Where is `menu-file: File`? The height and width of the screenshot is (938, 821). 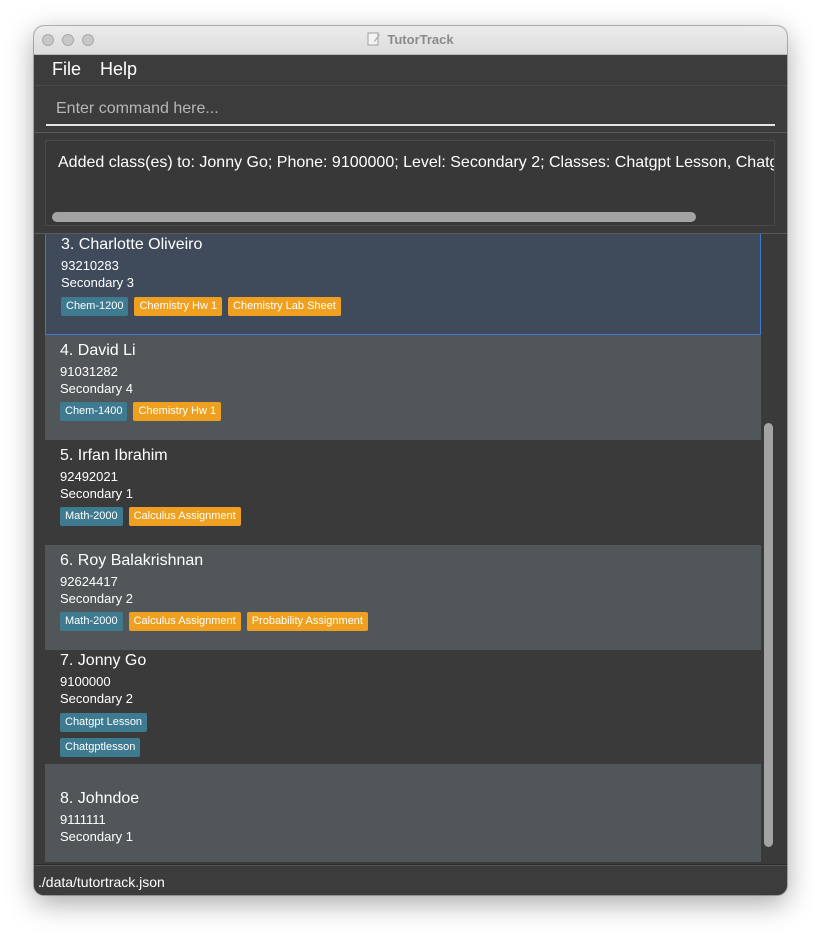
menu-file: File is located at coordinates (66, 69).